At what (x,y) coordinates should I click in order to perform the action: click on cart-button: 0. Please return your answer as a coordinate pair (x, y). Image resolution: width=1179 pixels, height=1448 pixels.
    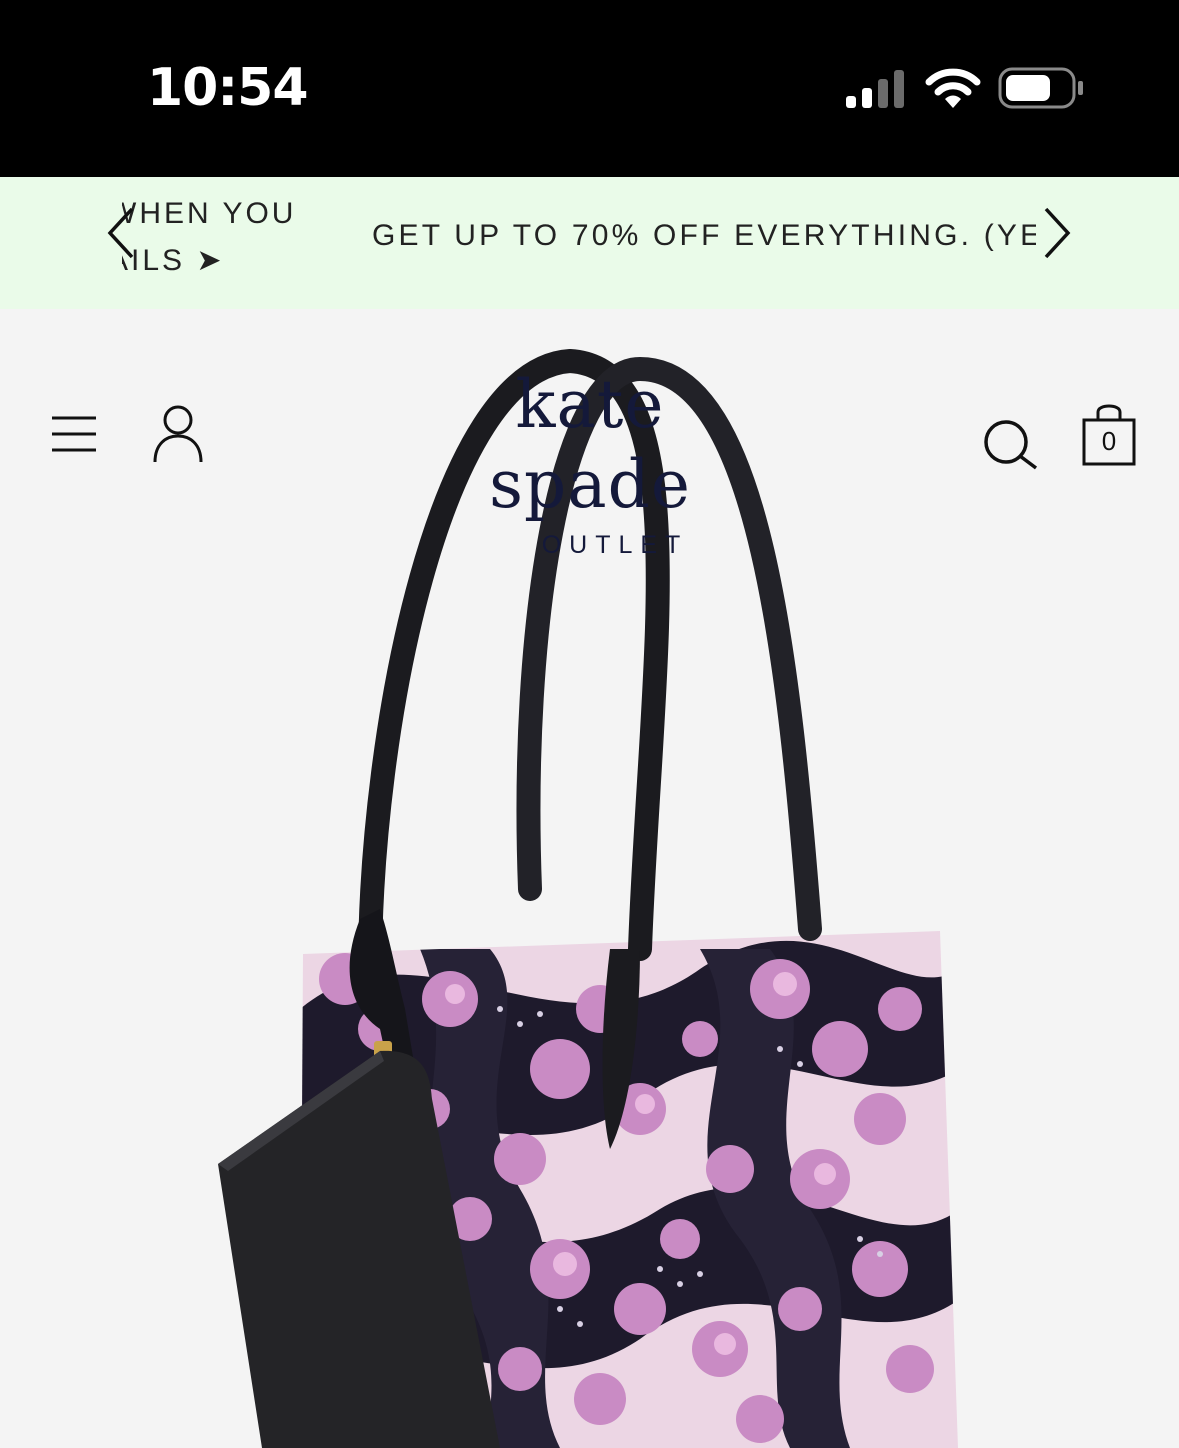
    Looking at the image, I should click on (1109, 434).